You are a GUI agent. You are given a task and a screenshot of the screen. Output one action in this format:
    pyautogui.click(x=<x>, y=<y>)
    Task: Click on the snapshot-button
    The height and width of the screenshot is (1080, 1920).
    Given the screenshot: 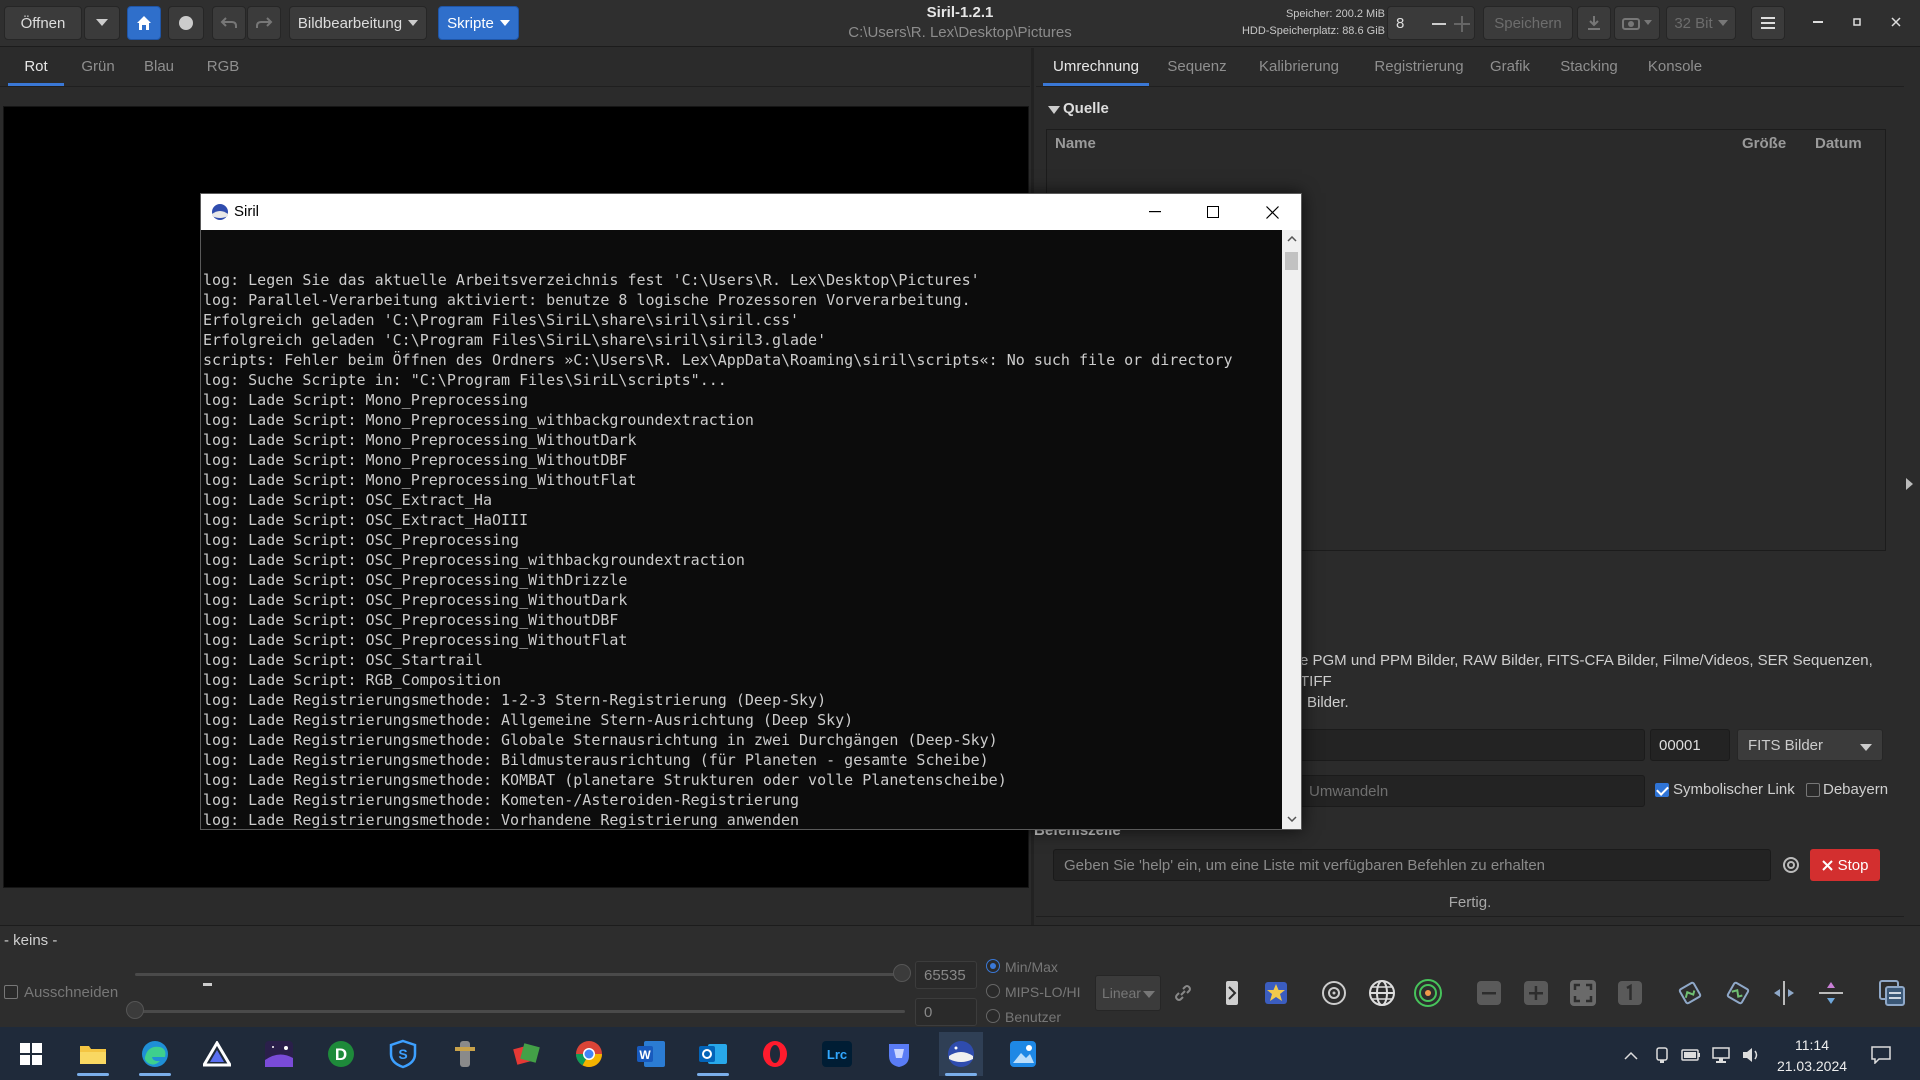 What is the action you would take?
    pyautogui.click(x=1637, y=23)
    